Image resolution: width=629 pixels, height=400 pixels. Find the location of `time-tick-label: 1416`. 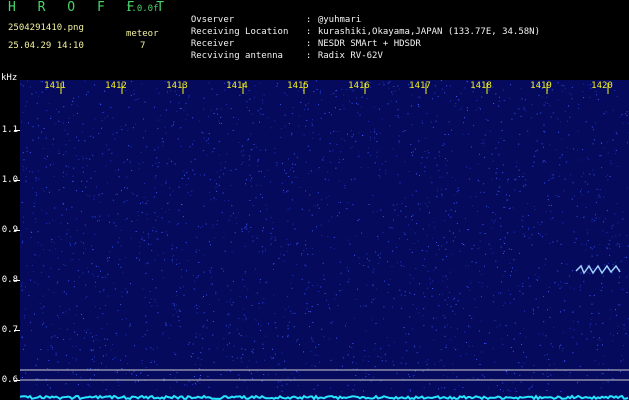

time-tick-label: 1416 is located at coordinates (359, 86).